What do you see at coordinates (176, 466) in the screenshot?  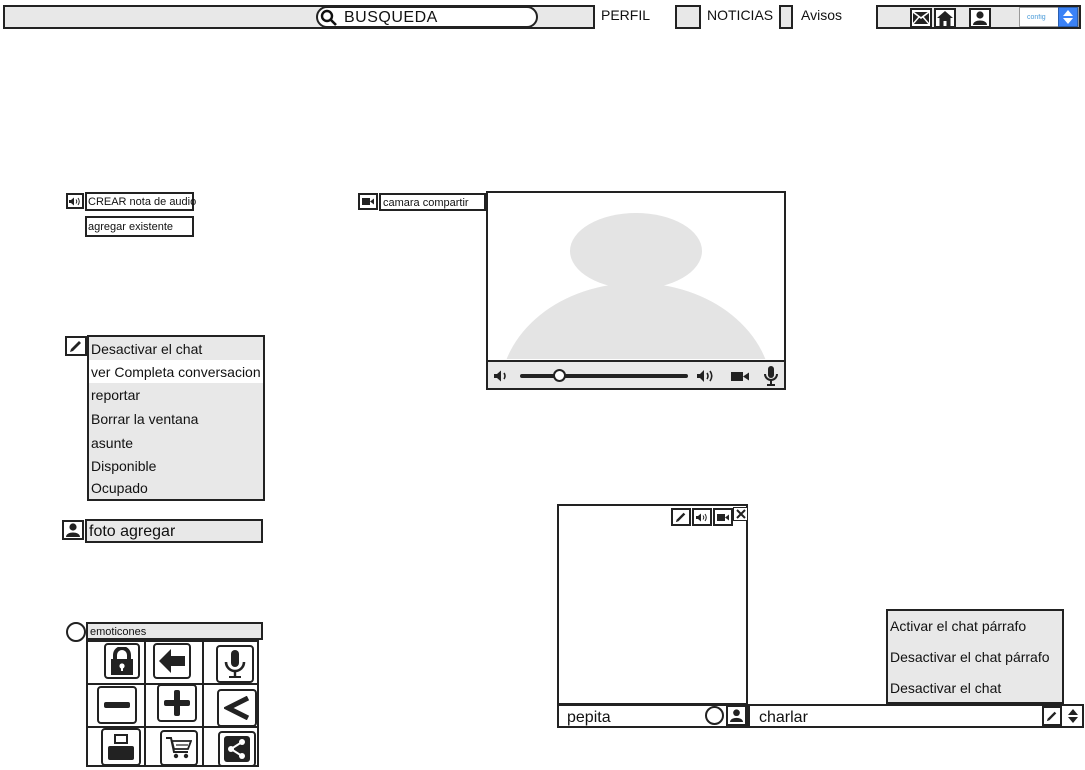 I see `menu-item-disponible: Disponible` at bounding box center [176, 466].